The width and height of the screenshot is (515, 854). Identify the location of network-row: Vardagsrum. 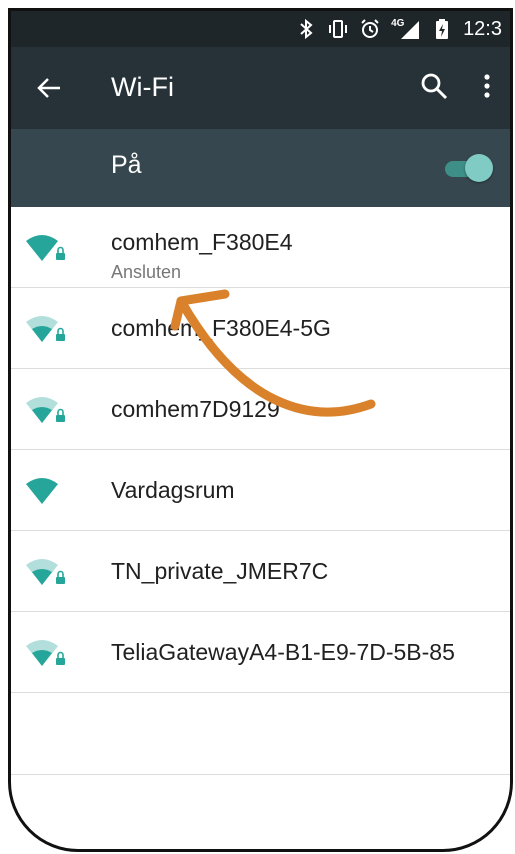
(260, 490).